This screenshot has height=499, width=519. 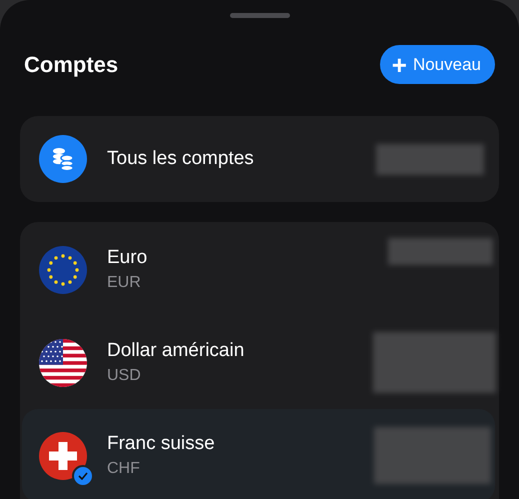 I want to click on new-button: + Nouveau, so click(x=437, y=64).